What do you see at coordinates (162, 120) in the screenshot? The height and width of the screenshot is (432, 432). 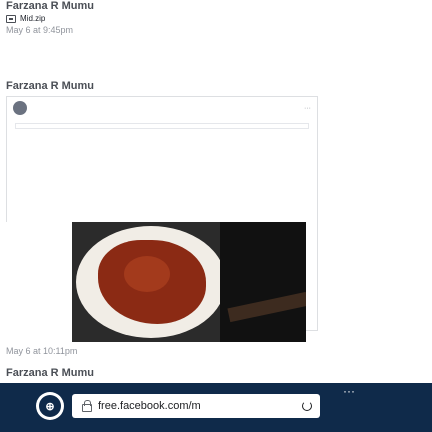 I see `shared-post-body` at bounding box center [162, 120].